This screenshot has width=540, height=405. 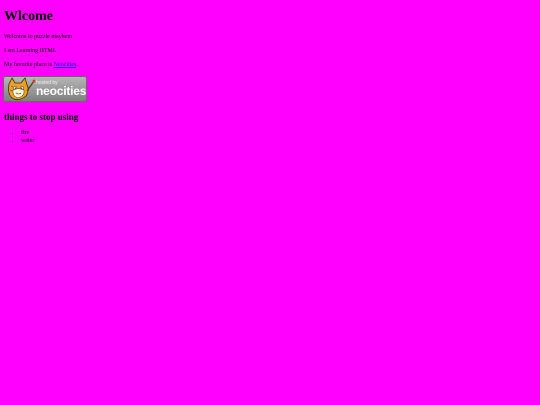 What do you see at coordinates (65, 65) in the screenshot?
I see `neocities-link: Neocities` at bounding box center [65, 65].